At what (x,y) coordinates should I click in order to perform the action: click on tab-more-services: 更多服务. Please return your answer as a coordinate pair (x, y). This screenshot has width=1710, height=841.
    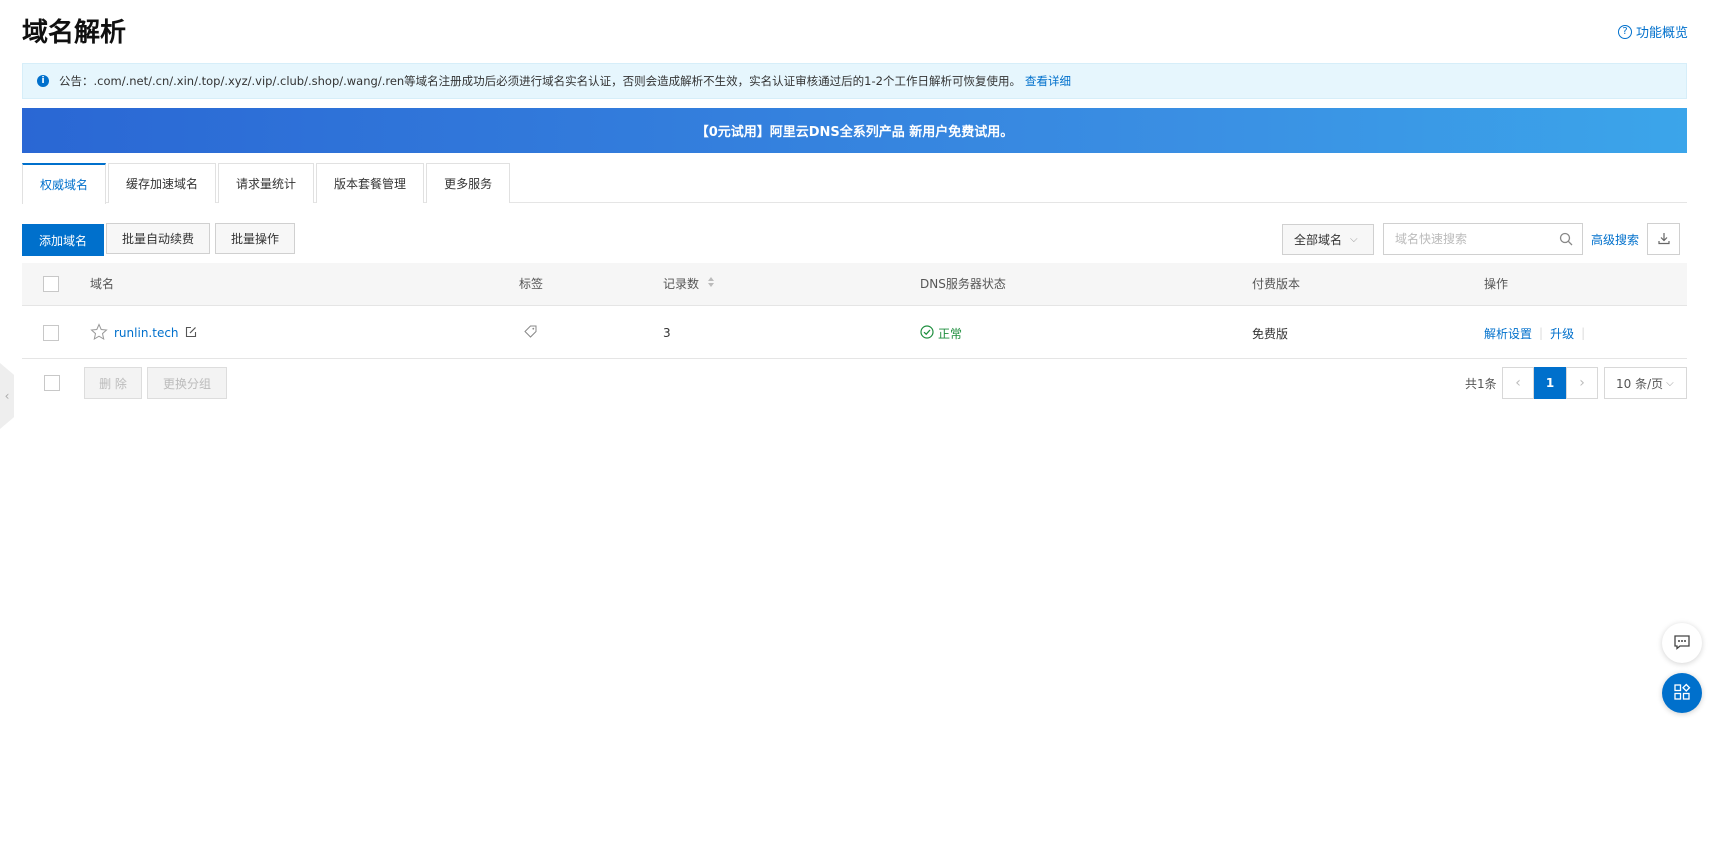
    Looking at the image, I should click on (468, 183).